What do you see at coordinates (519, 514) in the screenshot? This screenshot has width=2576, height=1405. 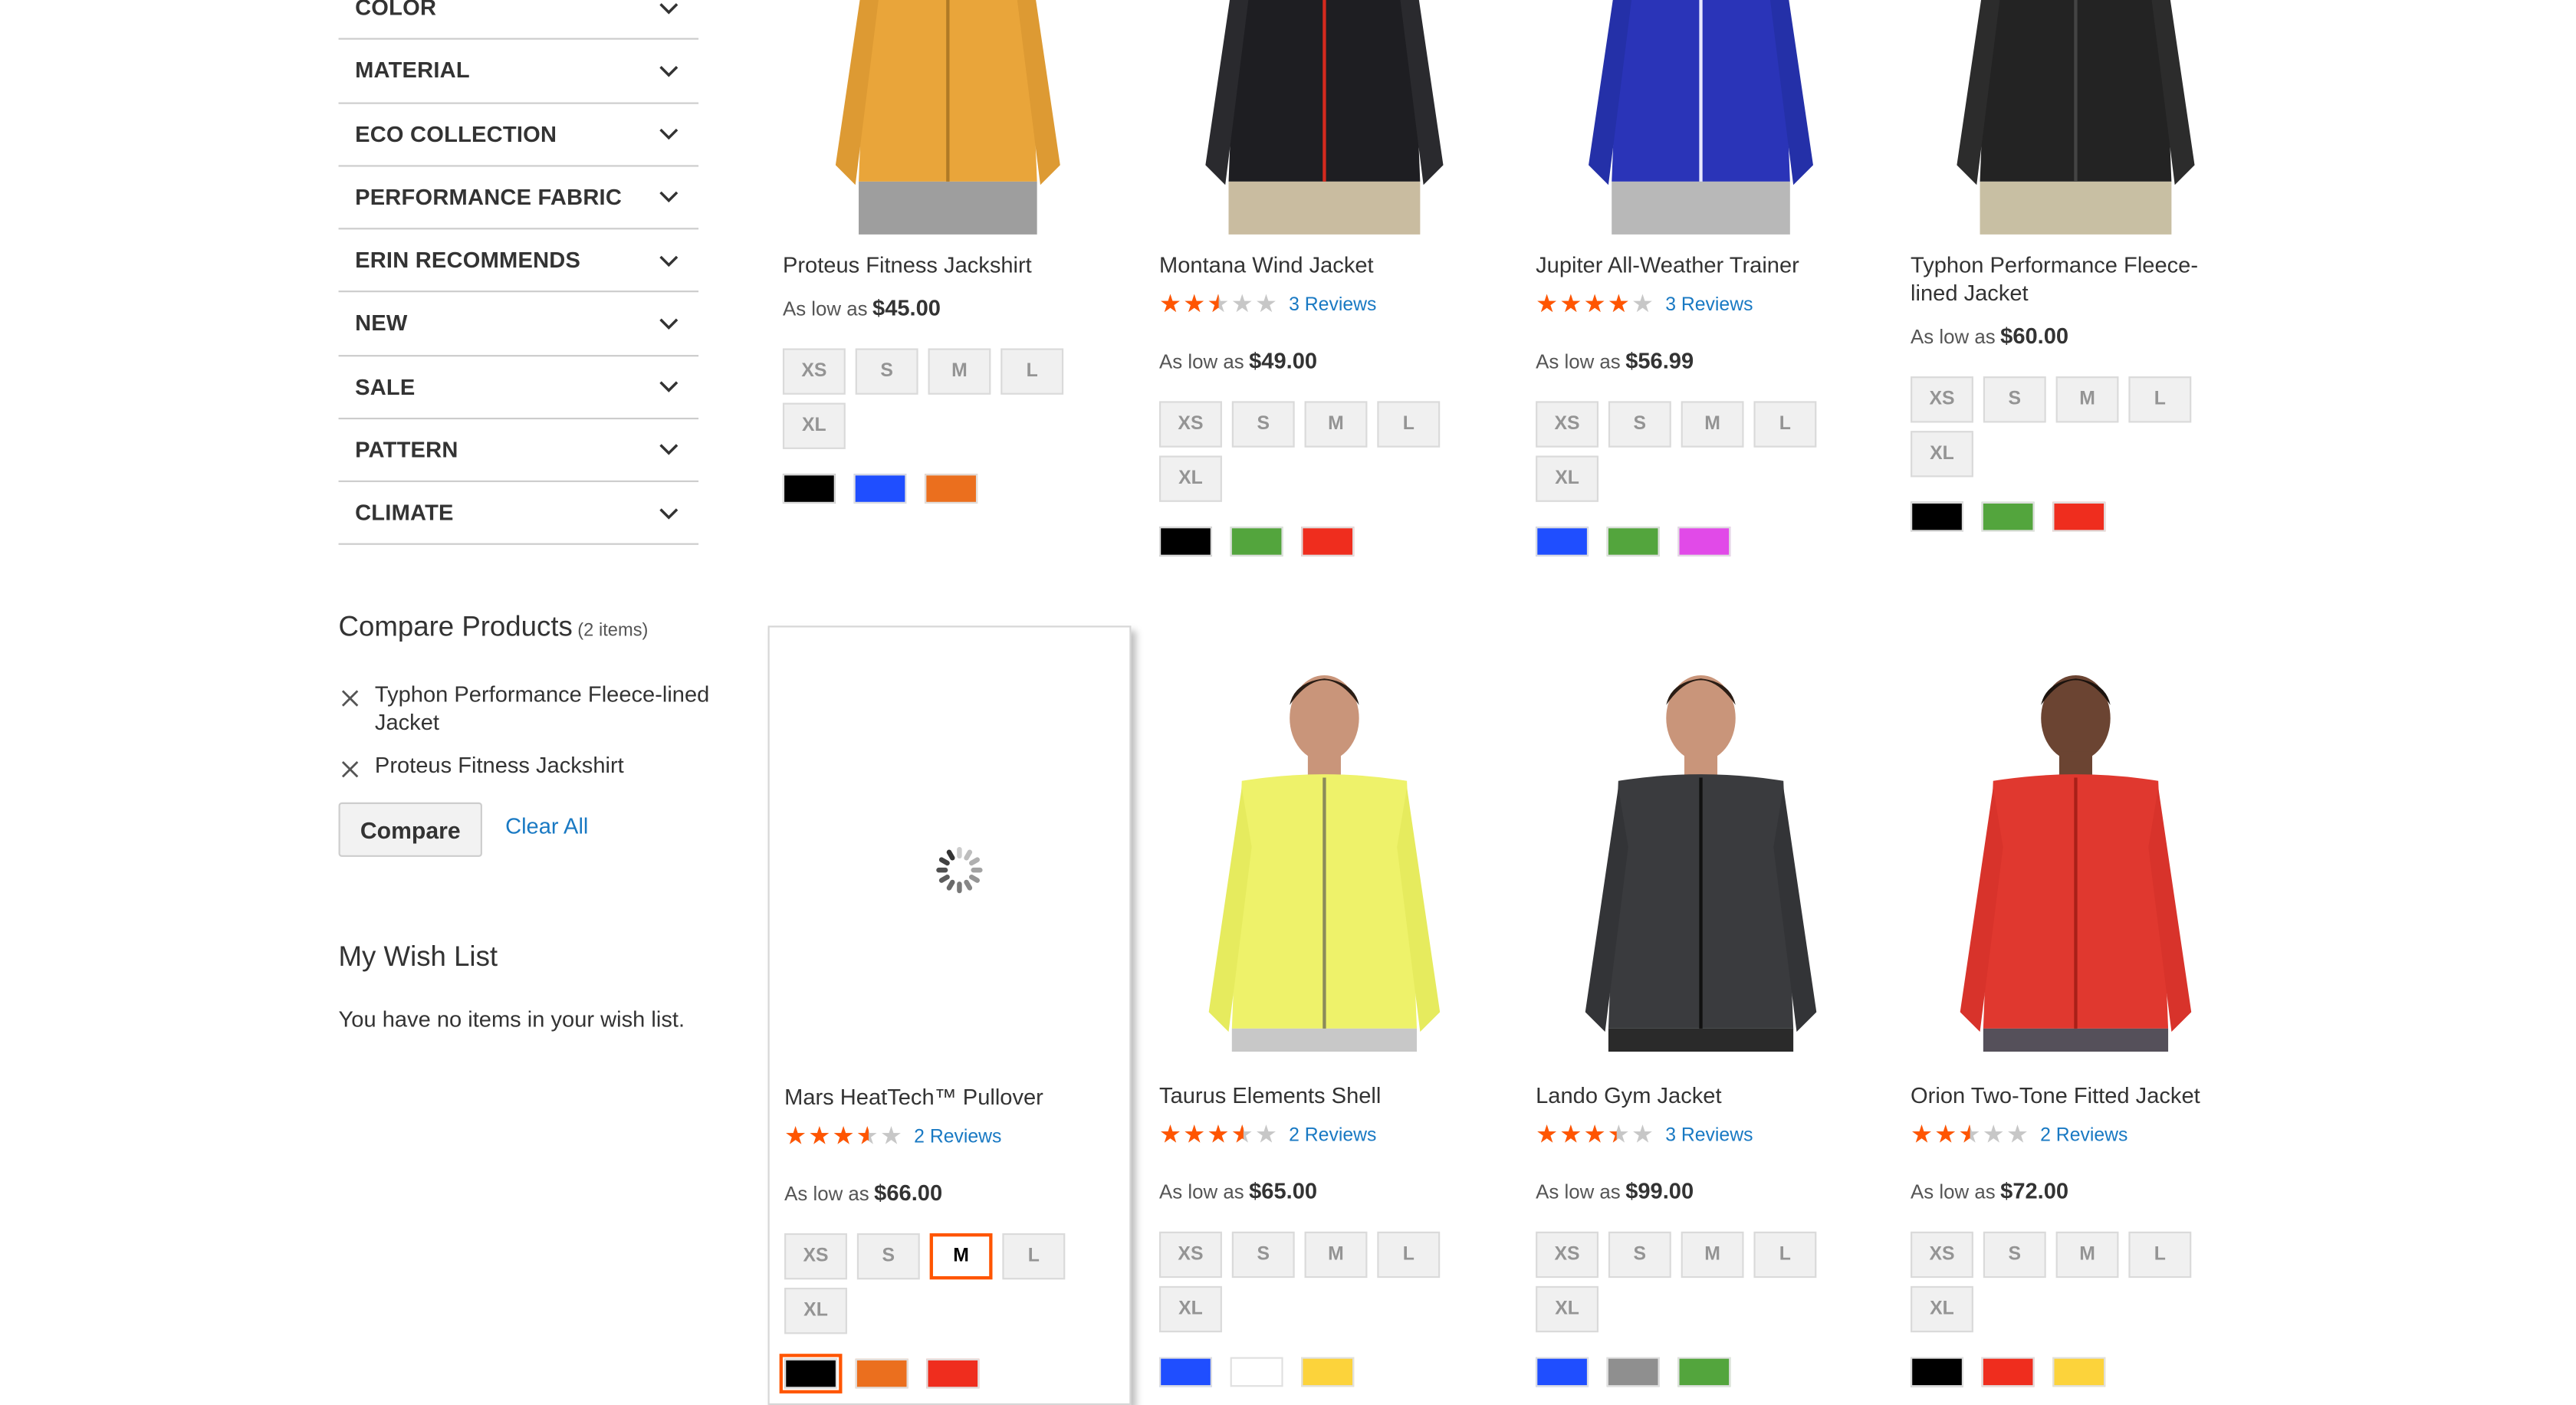 I see `filter-climate: CLIMATE` at bounding box center [519, 514].